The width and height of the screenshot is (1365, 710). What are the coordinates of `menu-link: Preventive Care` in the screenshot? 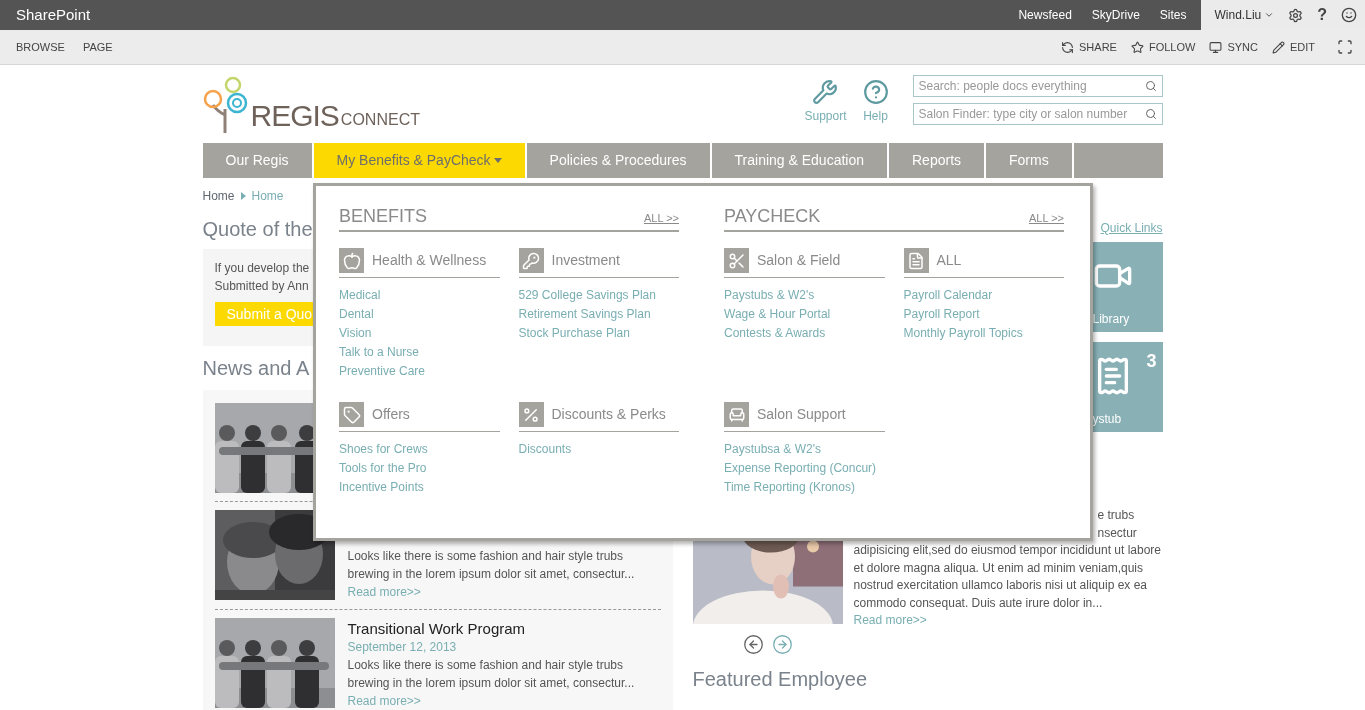 It's located at (382, 371).